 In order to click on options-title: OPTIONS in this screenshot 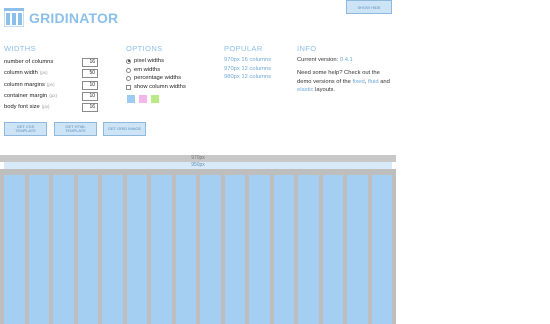, I will do `click(144, 48)`.